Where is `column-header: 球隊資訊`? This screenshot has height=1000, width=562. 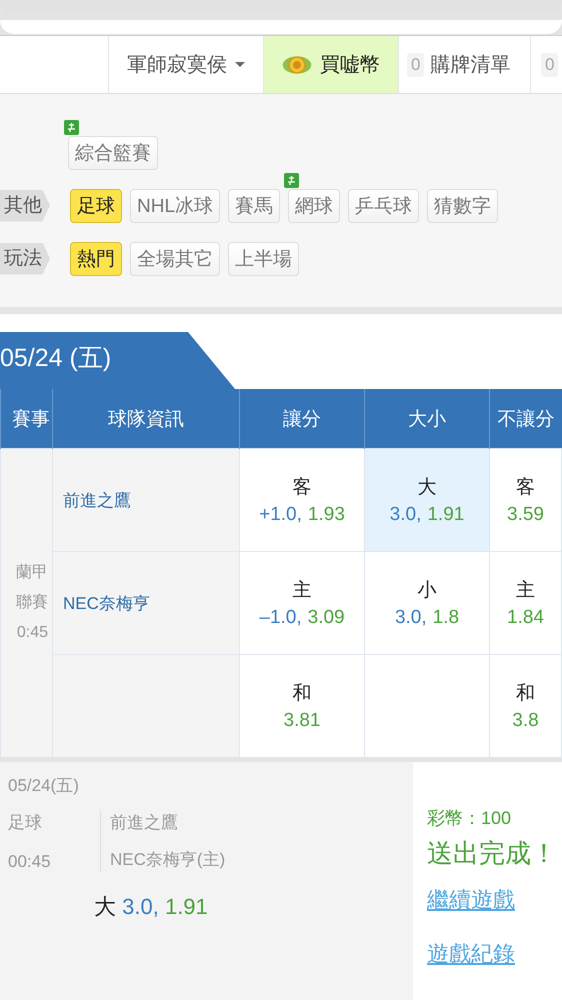
column-header: 球隊資訊 is located at coordinates (146, 418).